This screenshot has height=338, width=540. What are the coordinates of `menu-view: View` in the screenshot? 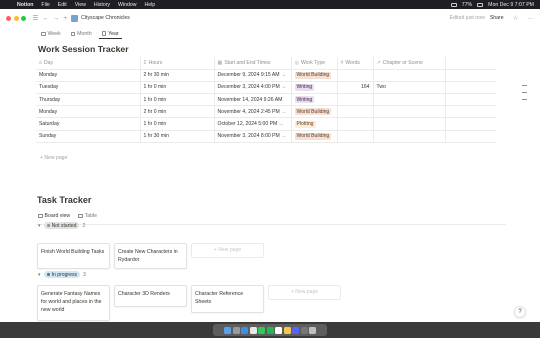 It's located at (80, 5).